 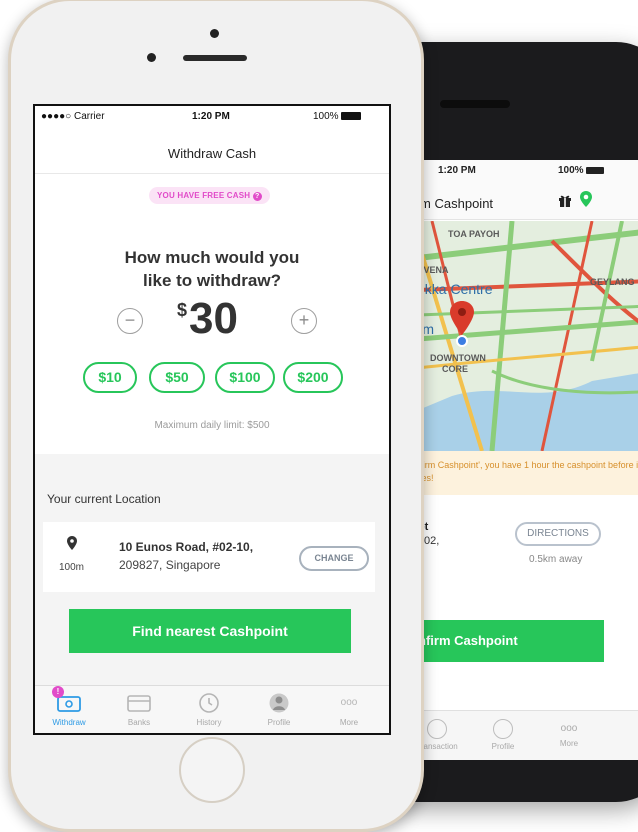 I want to click on status-bar: ●●●●○ Carrier 1:20 PM 100%, so click(x=212, y=116).